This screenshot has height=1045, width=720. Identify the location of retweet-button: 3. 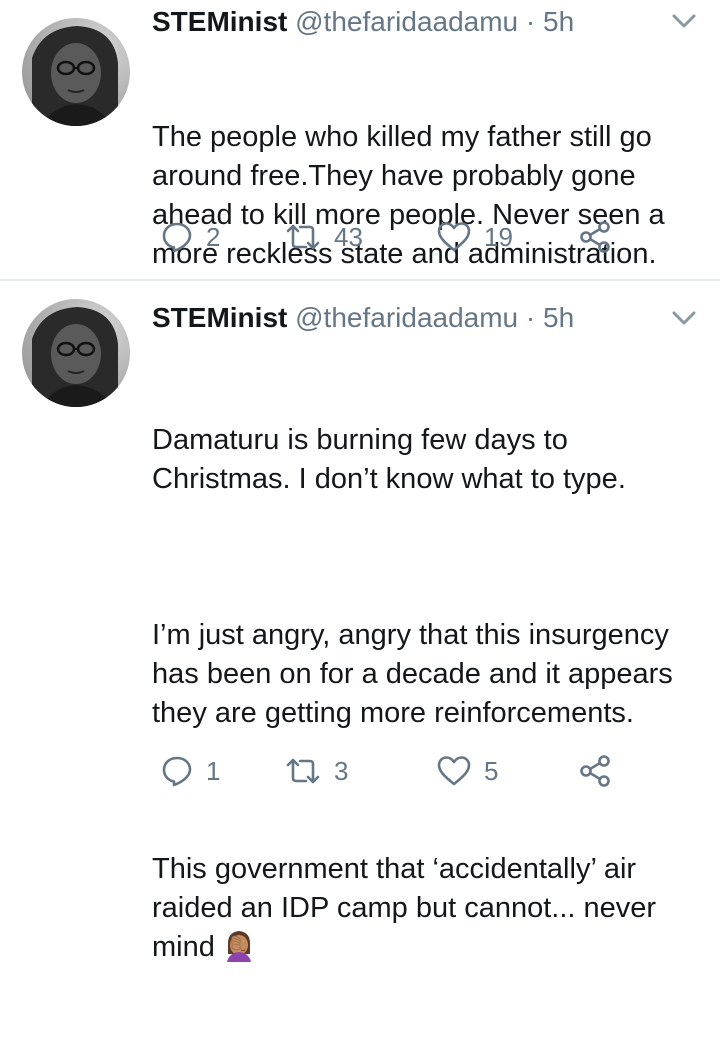
(316, 771).